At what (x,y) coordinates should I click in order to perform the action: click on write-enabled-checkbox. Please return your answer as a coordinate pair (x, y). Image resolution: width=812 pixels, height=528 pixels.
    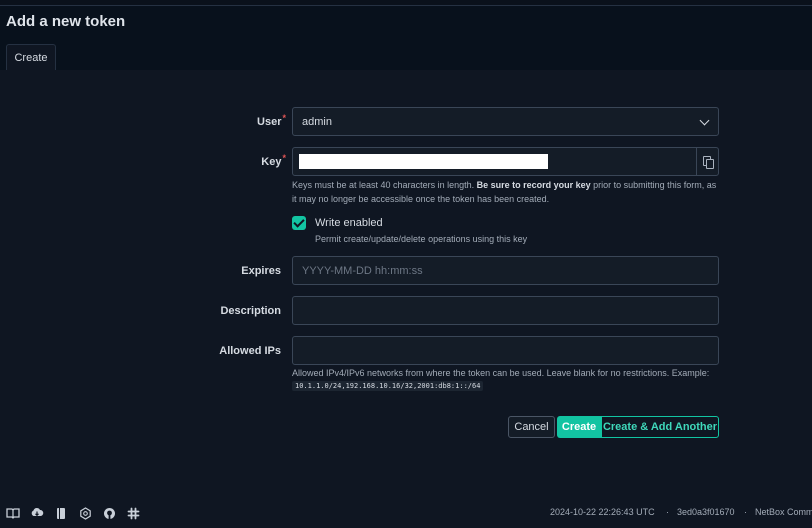
    Looking at the image, I should click on (299, 223).